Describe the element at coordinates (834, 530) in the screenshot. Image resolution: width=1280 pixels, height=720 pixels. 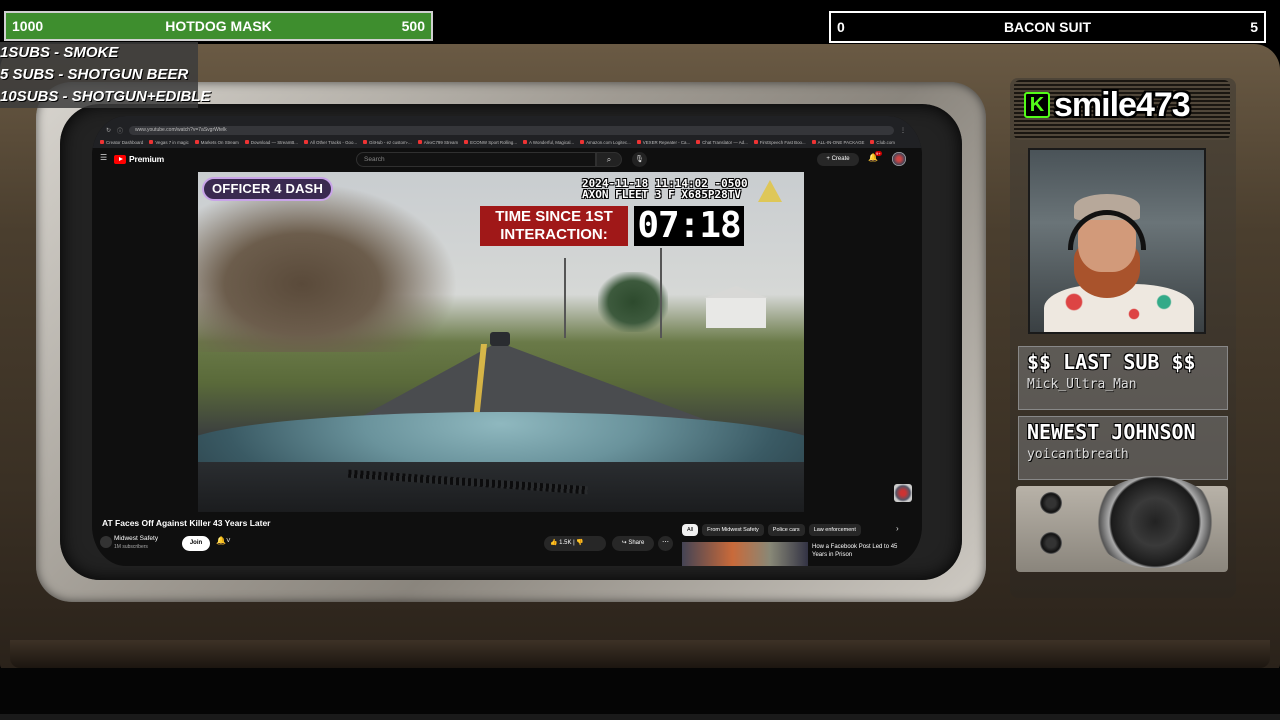
I see `chip-law-enforcement: Law enforcement` at that location.